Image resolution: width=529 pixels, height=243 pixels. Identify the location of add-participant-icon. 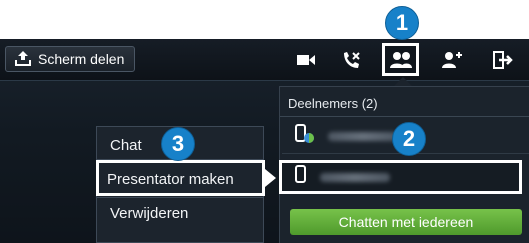
(452, 60).